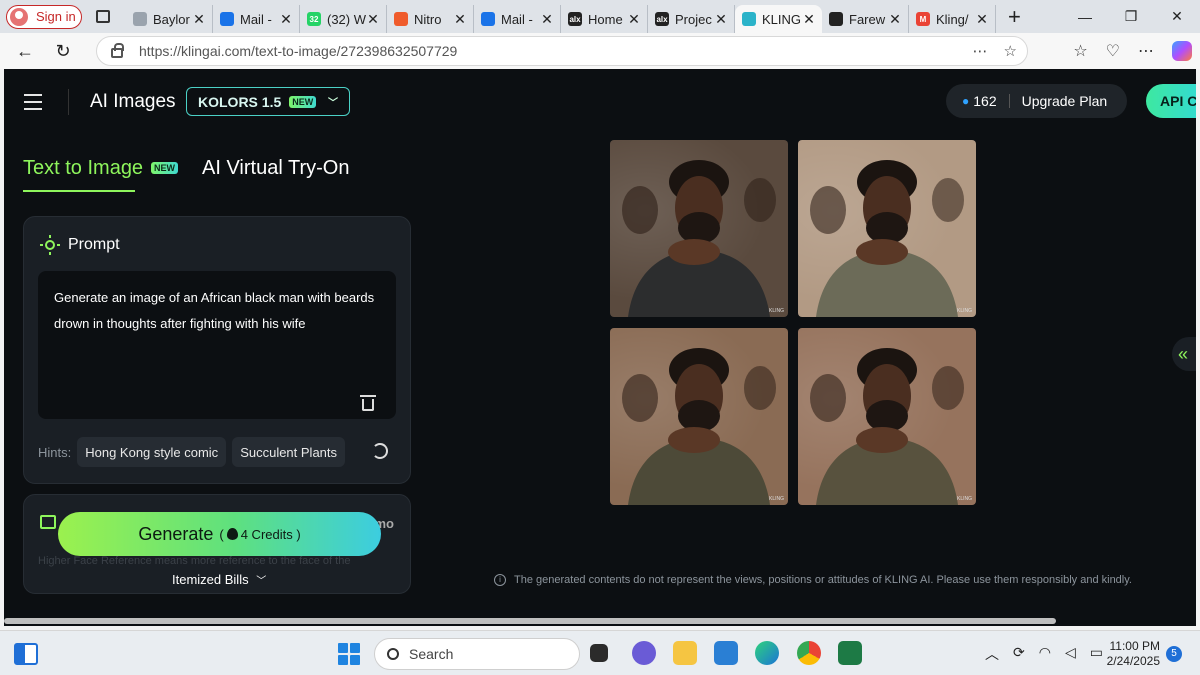 Image resolution: width=1200 pixels, height=675 pixels. I want to click on system-tray: ︿ ⟳ ◠ ◁ ▭, so click(1044, 654).